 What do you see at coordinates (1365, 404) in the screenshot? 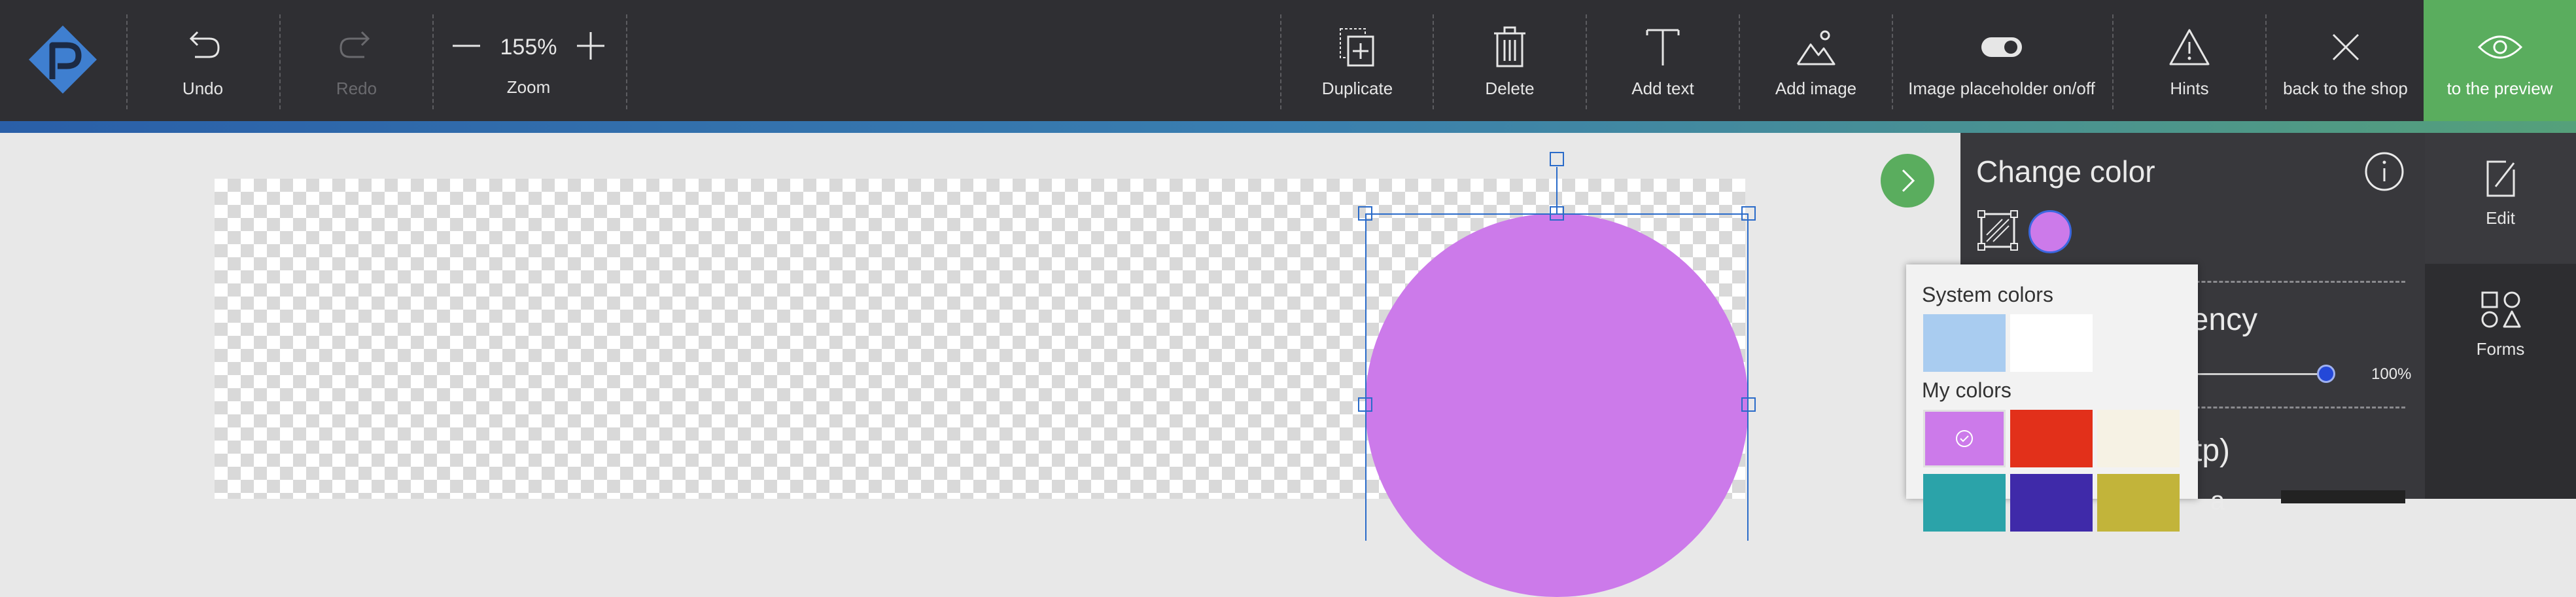
I see `resize-handle-left` at bounding box center [1365, 404].